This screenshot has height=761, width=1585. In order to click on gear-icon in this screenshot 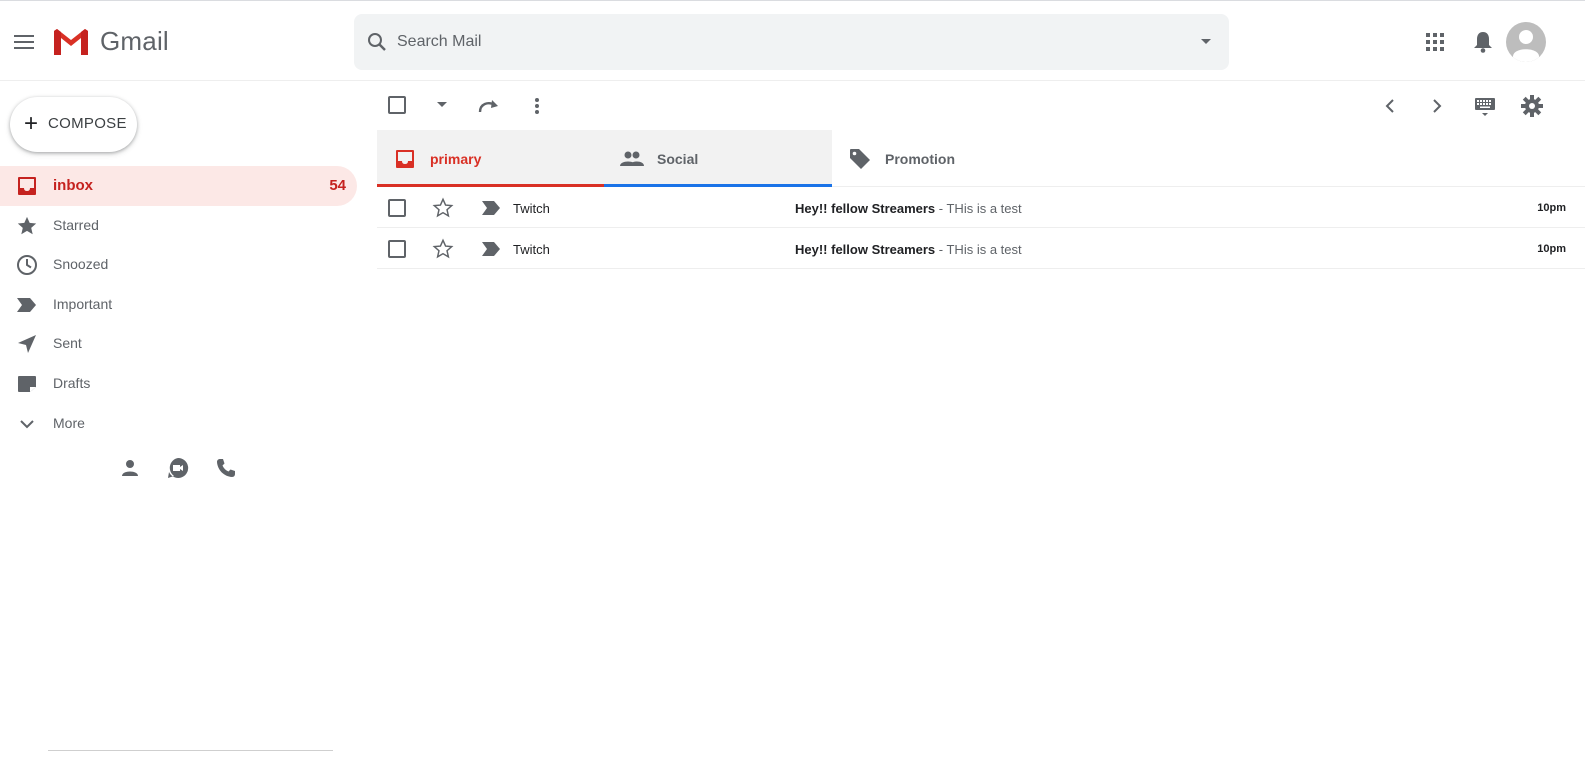, I will do `click(1532, 106)`.